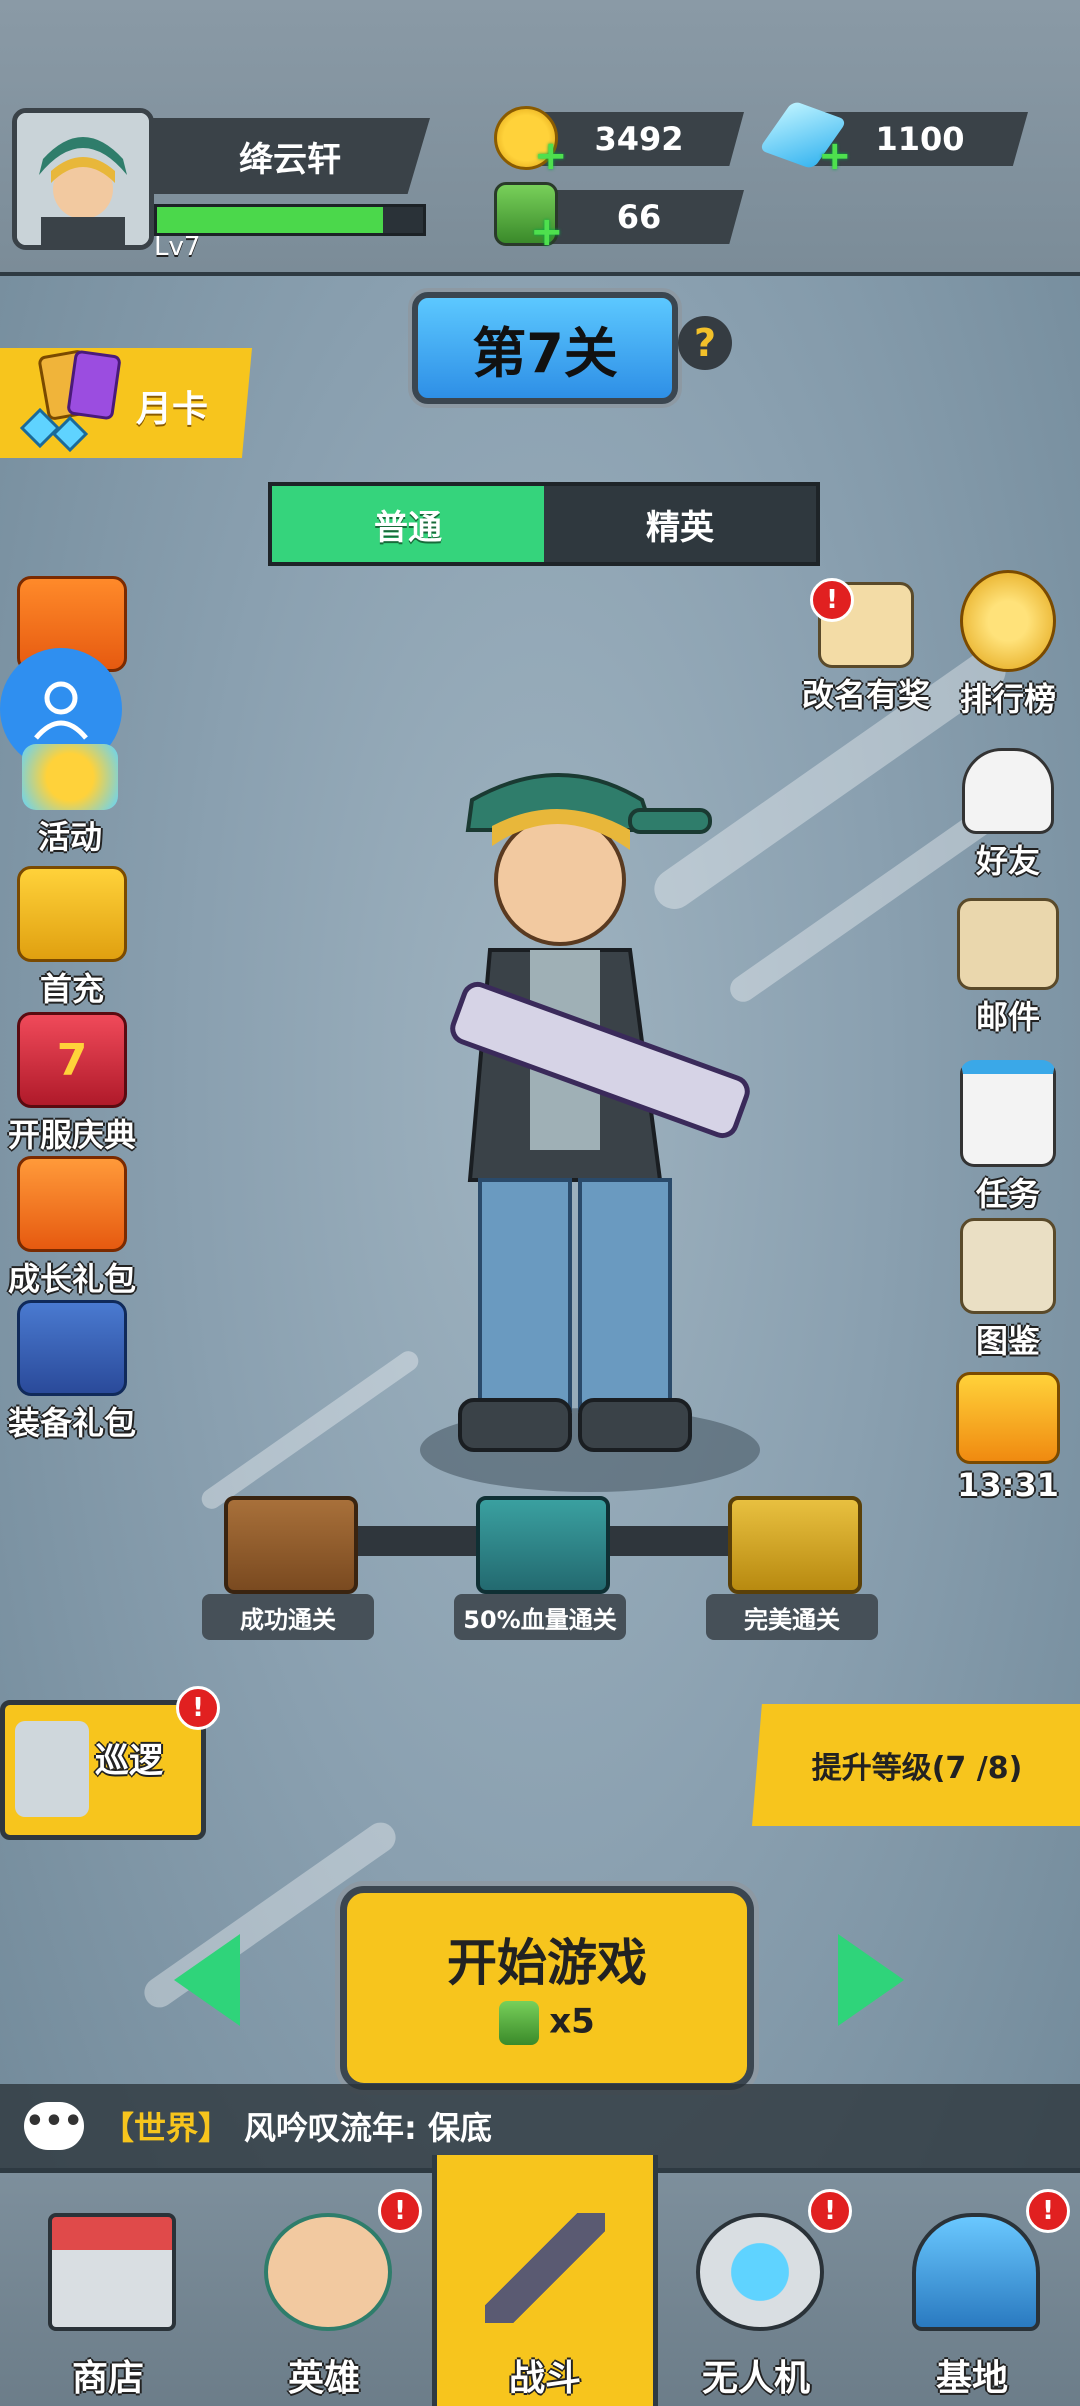  I want to click on sidebar-item-label: 活动, so click(69, 837).